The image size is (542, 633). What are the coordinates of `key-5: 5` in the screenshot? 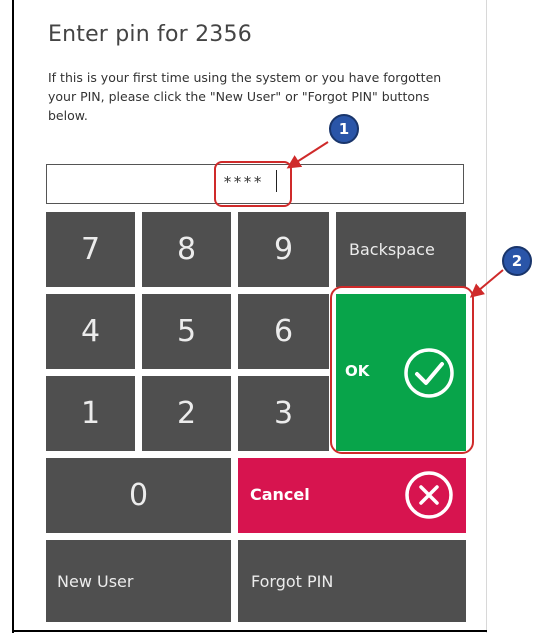 It's located at (186, 331).